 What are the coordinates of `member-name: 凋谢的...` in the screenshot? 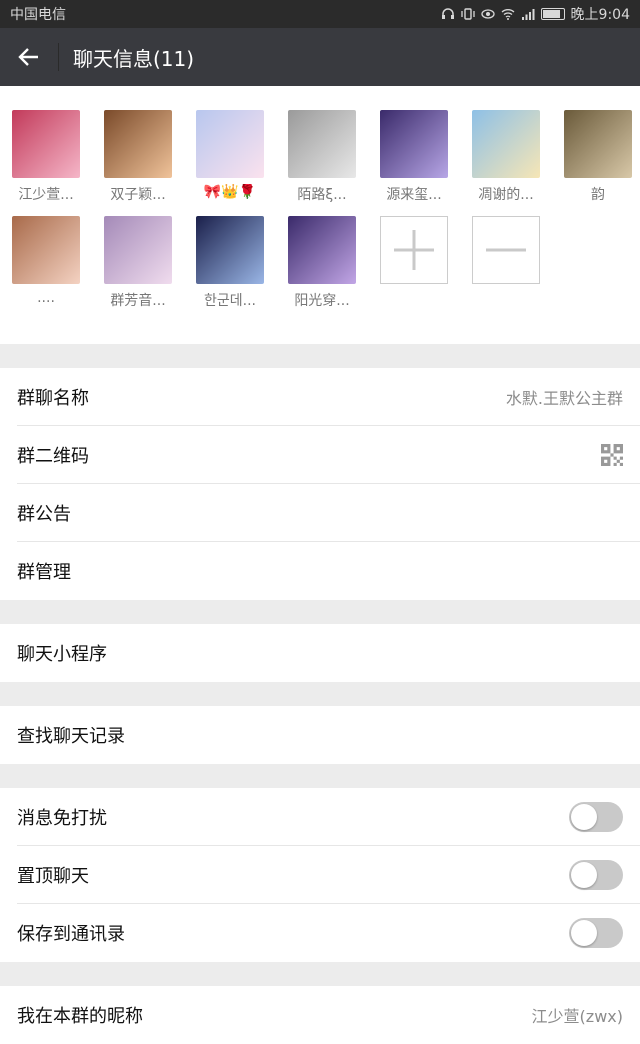 It's located at (506, 195).